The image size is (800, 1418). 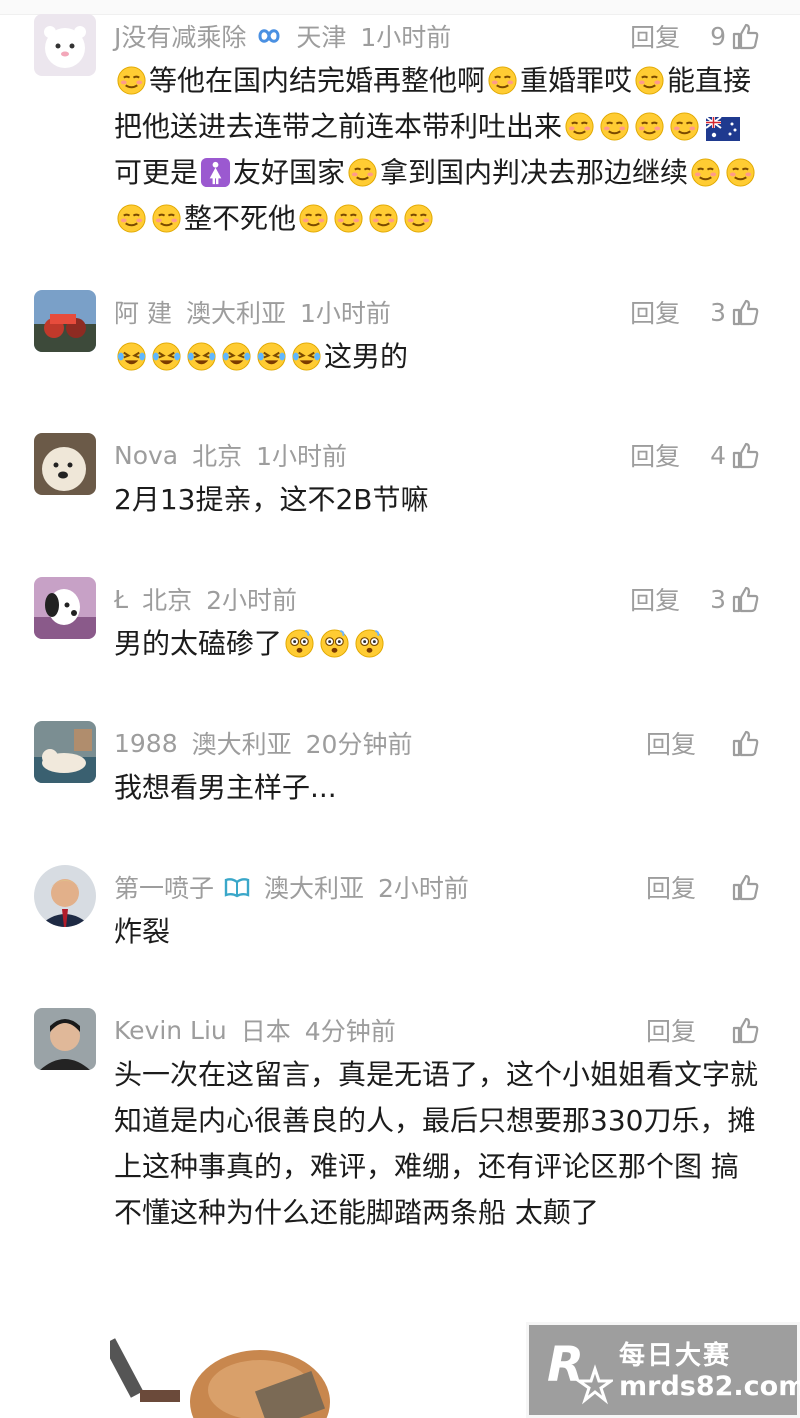 I want to click on top-divider, so click(x=400, y=7).